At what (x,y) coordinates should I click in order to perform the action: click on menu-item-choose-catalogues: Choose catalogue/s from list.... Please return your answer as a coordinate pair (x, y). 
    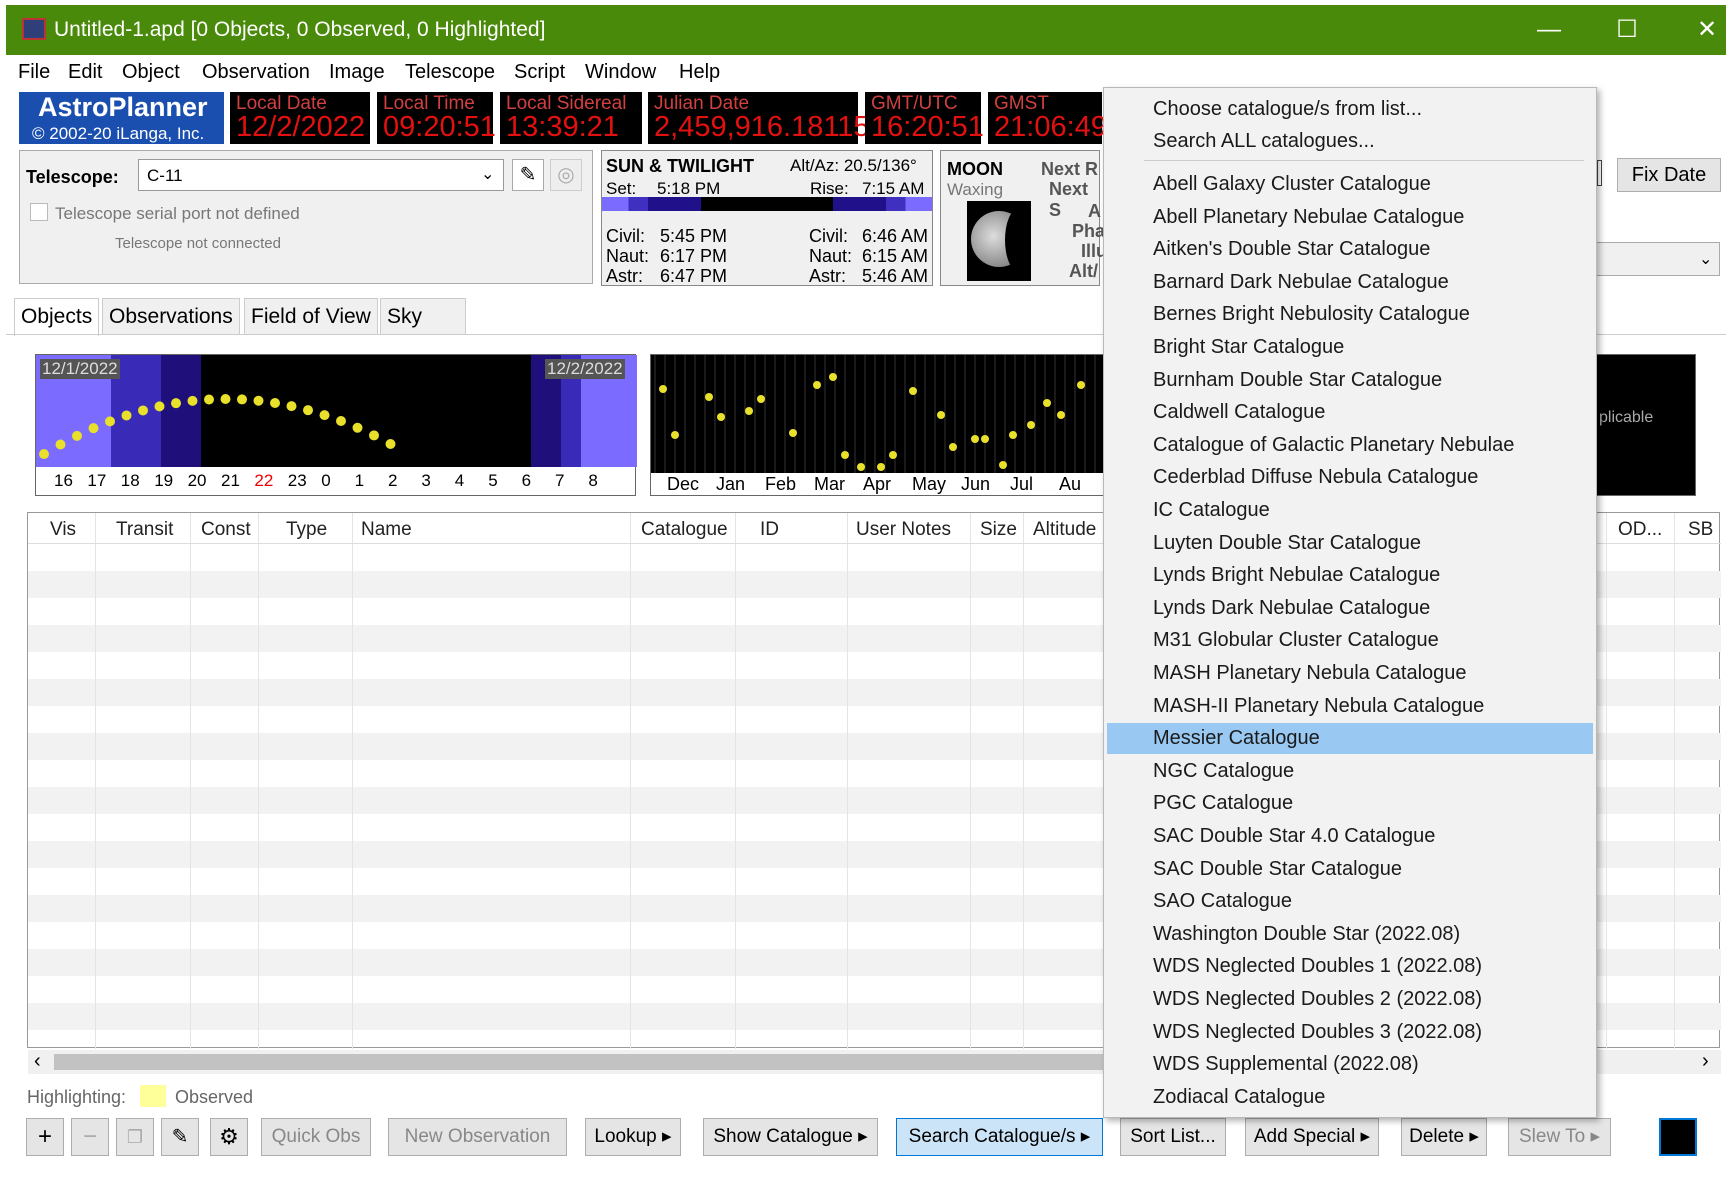
    Looking at the image, I should click on (1287, 109).